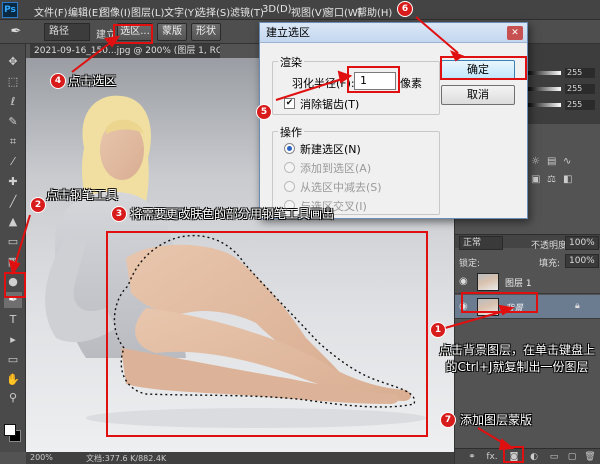 This screenshot has height=464, width=600. I want to click on step-badge-1: 1, so click(438, 330).